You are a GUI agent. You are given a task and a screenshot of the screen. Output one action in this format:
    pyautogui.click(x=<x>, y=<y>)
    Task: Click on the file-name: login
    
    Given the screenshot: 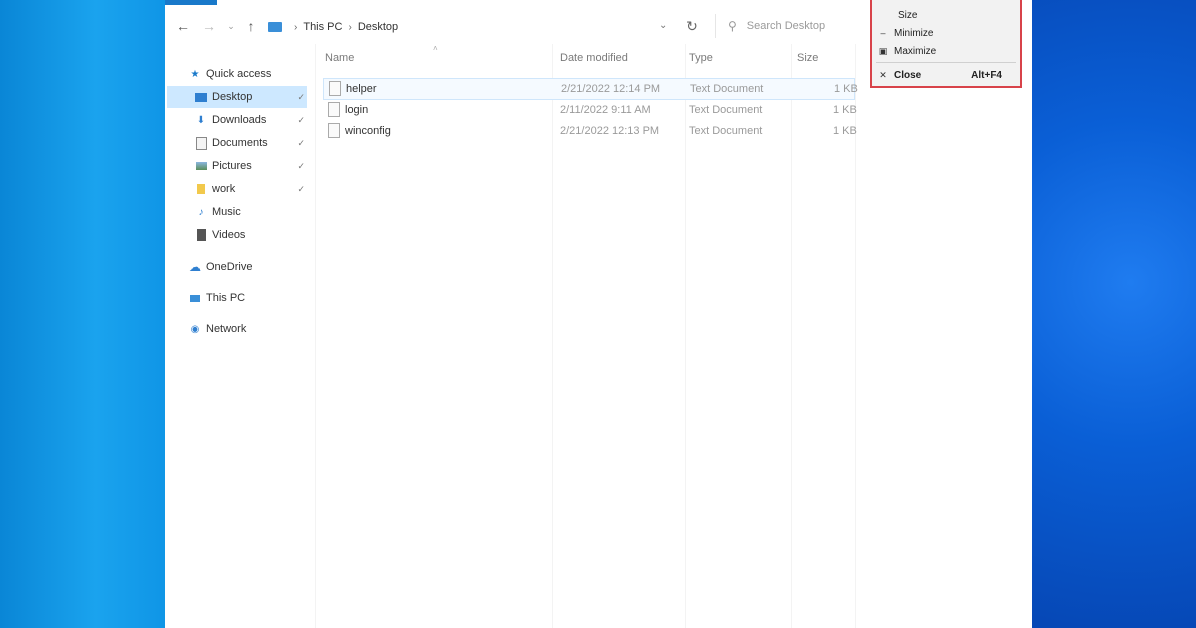 What is the action you would take?
    pyautogui.click(x=357, y=110)
    